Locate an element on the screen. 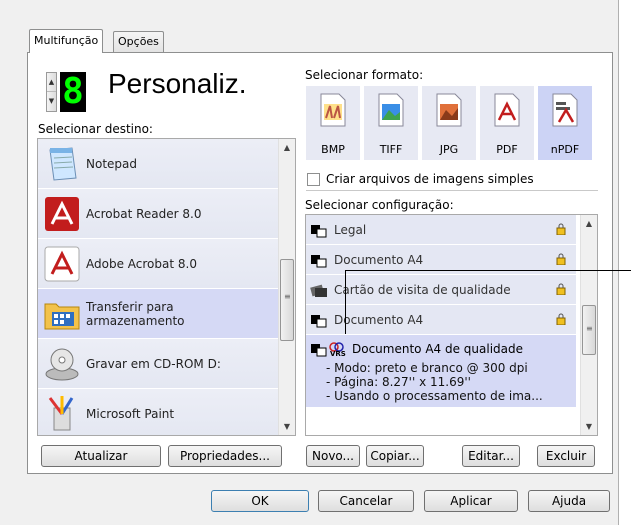 The height and width of the screenshot is (525, 631). destination-item-label-line1: Transferir para is located at coordinates (130, 306).